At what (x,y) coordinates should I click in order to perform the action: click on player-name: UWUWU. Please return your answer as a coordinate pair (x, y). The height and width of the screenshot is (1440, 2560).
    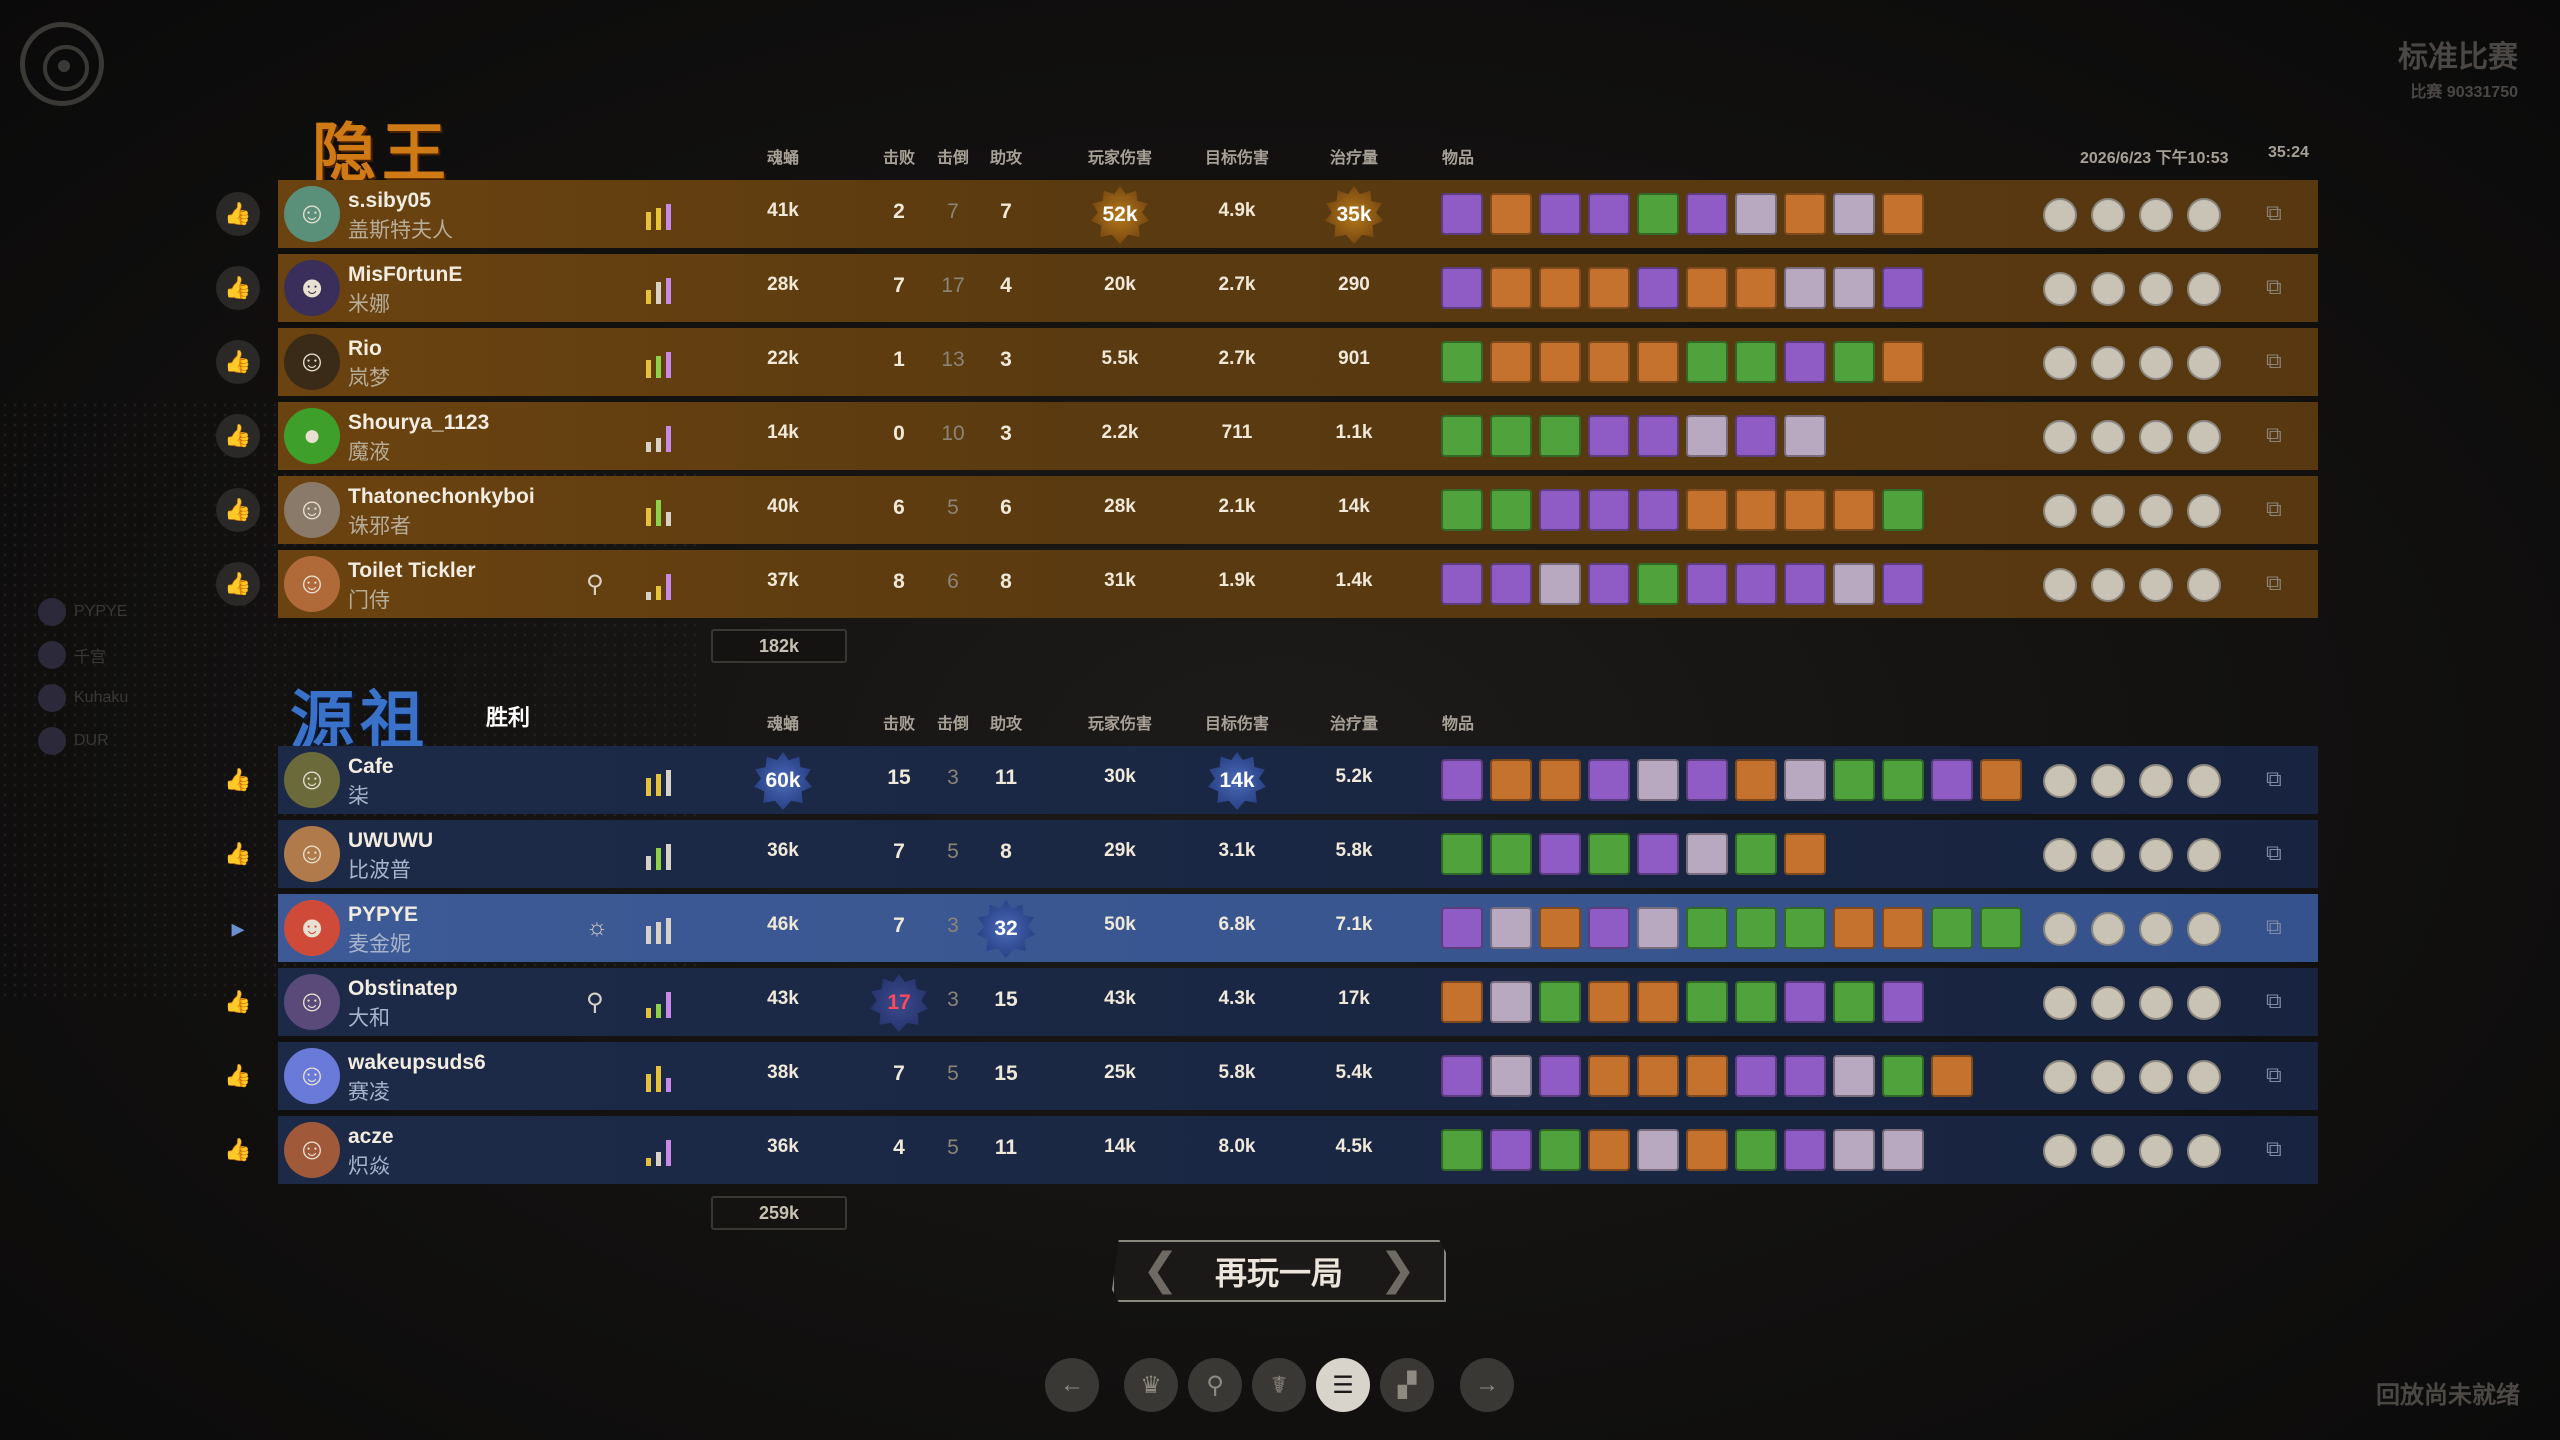
    Looking at the image, I should click on (390, 841).